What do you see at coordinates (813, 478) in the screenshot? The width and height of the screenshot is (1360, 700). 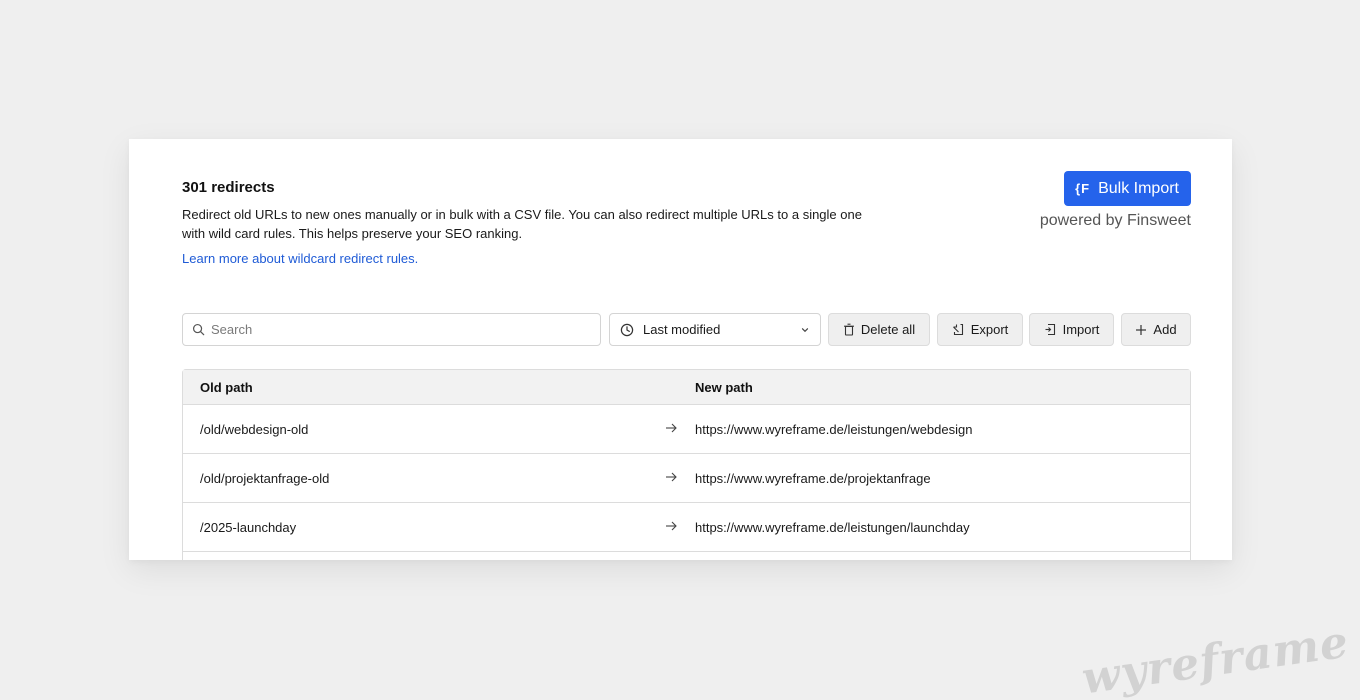 I see `new-path-cell: https://www.wyreframe.de/projektanfrage` at bounding box center [813, 478].